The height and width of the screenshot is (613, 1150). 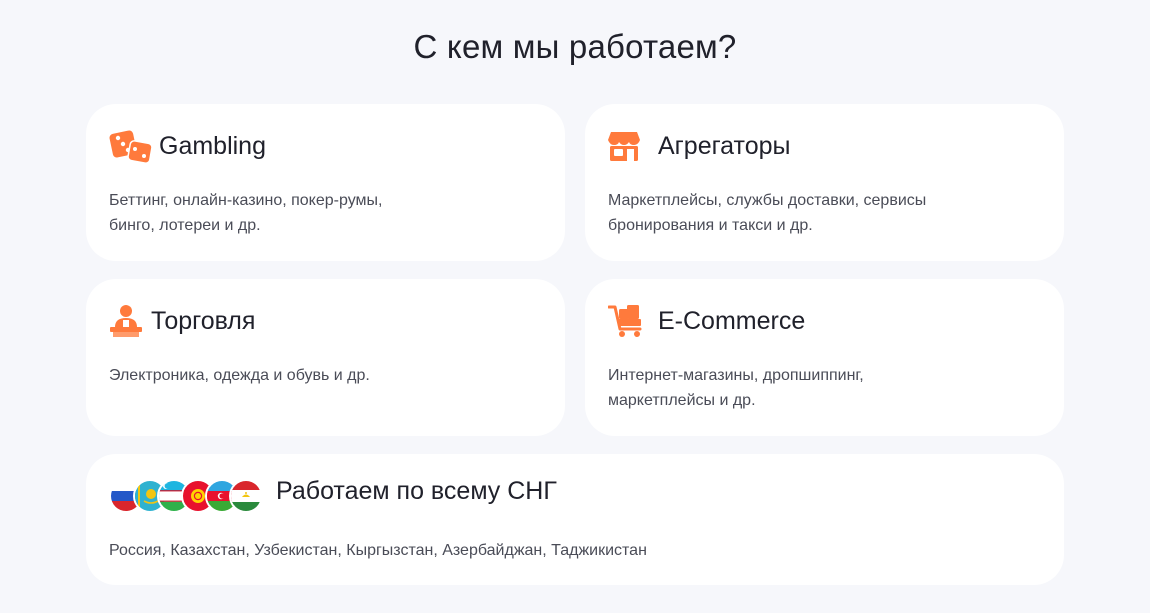 What do you see at coordinates (131, 146) in the screenshot?
I see `dice-icon` at bounding box center [131, 146].